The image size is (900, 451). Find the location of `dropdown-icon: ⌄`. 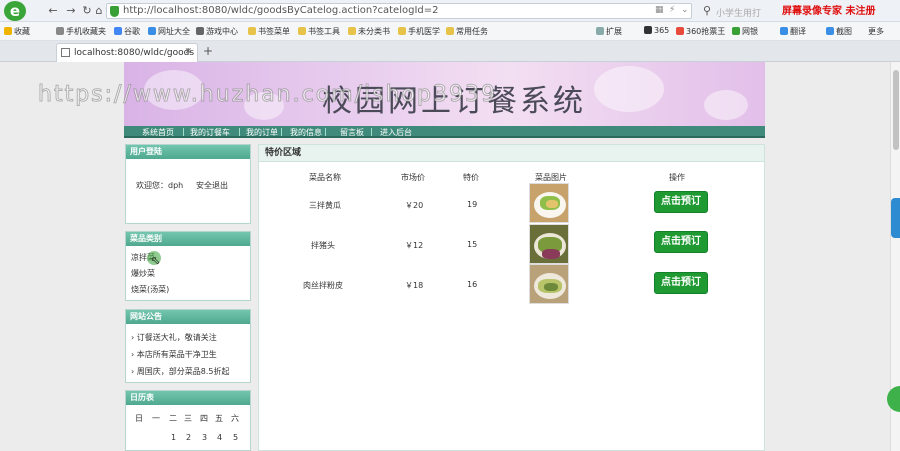

dropdown-icon: ⌄ is located at coordinates (685, 10).